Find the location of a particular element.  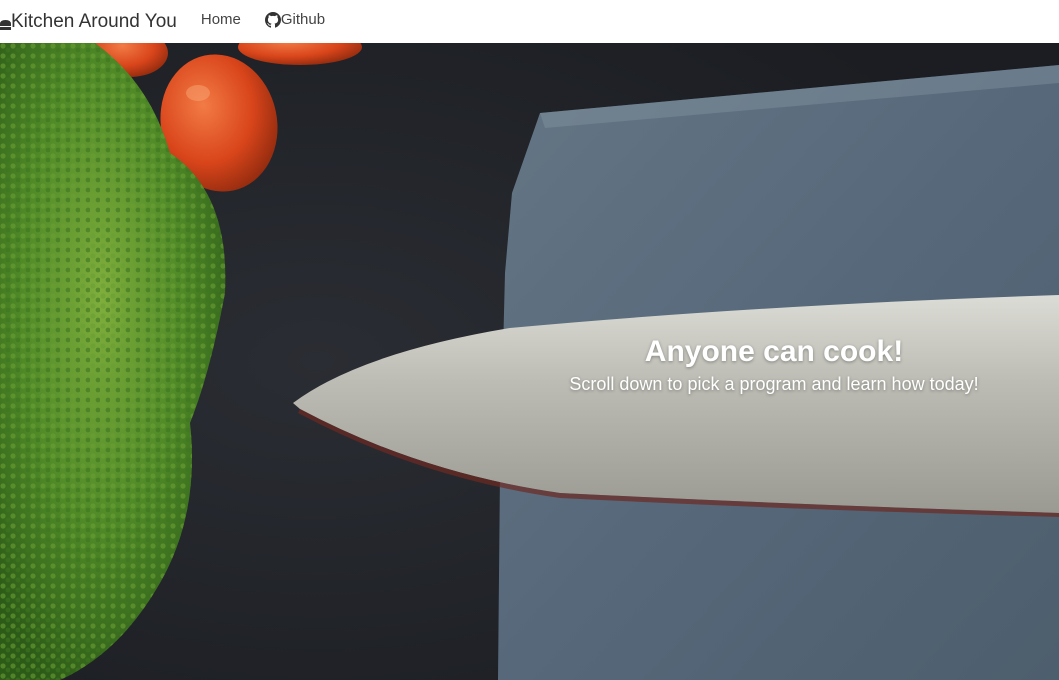

chef-hat-icon is located at coordinates (5, 22).